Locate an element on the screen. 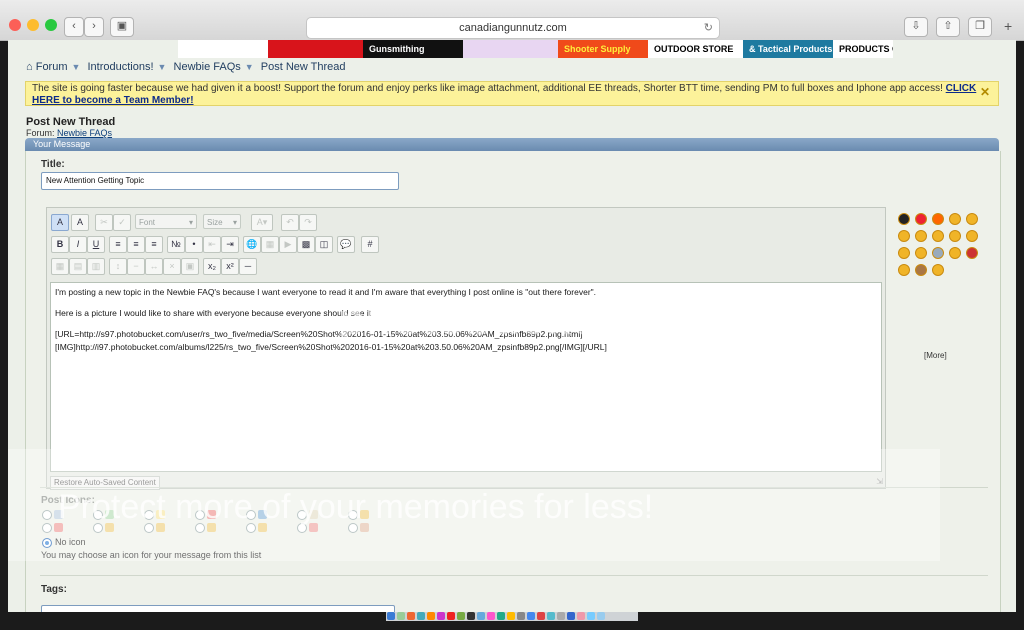  resize-handle-icon: ⇲ is located at coordinates (879, 481).